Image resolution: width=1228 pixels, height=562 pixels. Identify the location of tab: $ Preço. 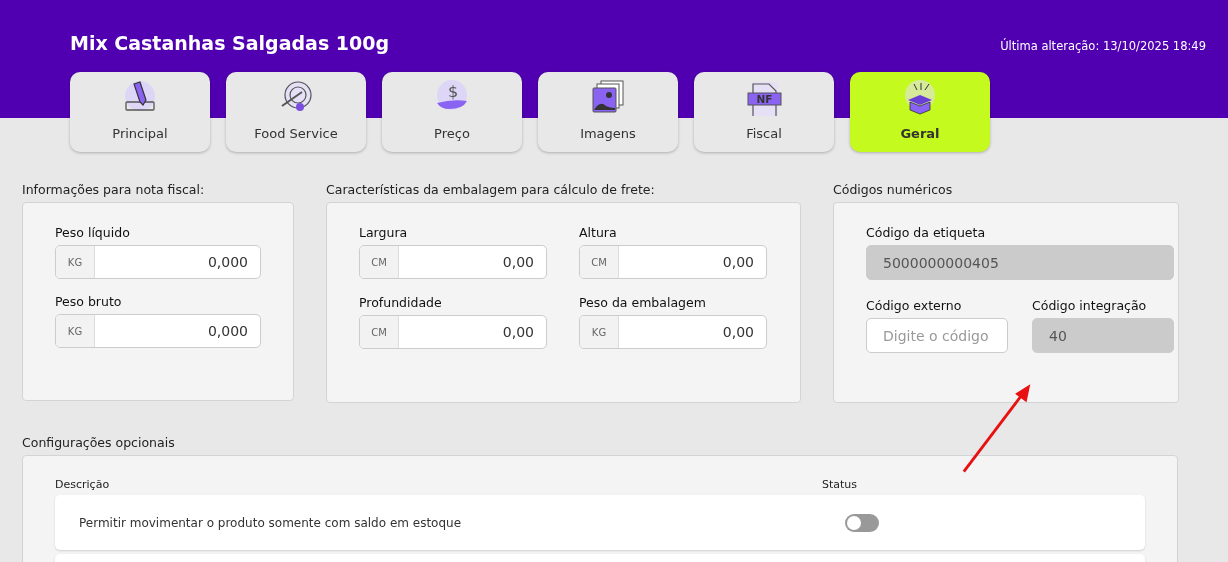
(452, 112).